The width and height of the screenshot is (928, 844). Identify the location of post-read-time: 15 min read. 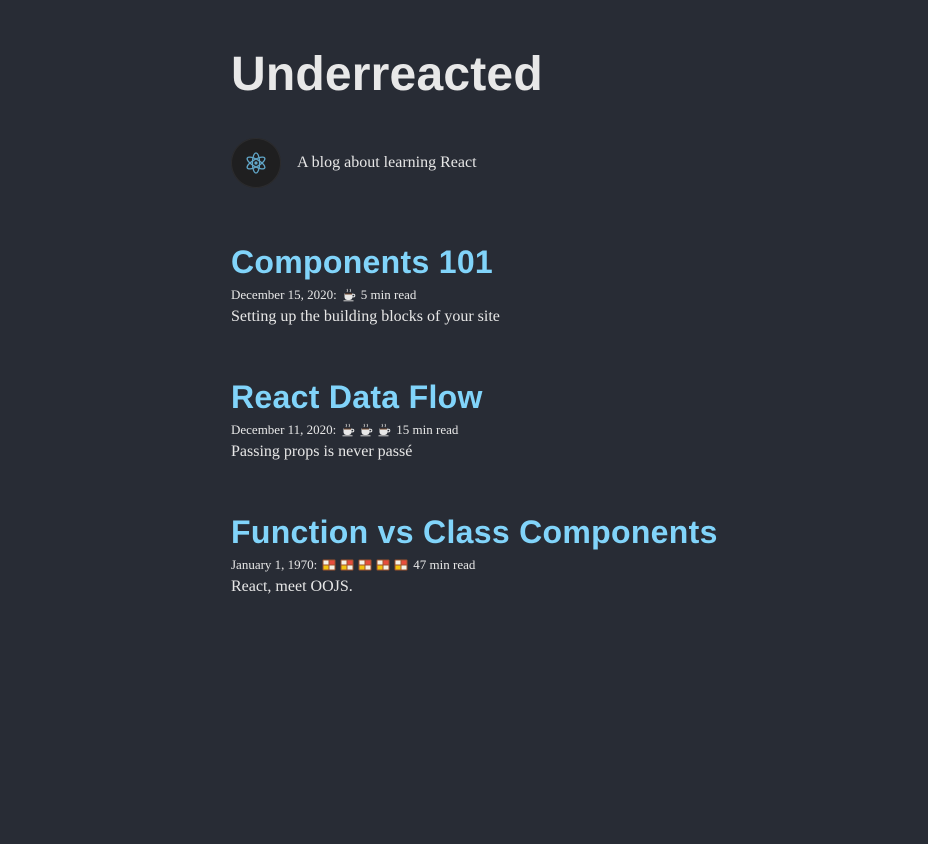
(427, 429).